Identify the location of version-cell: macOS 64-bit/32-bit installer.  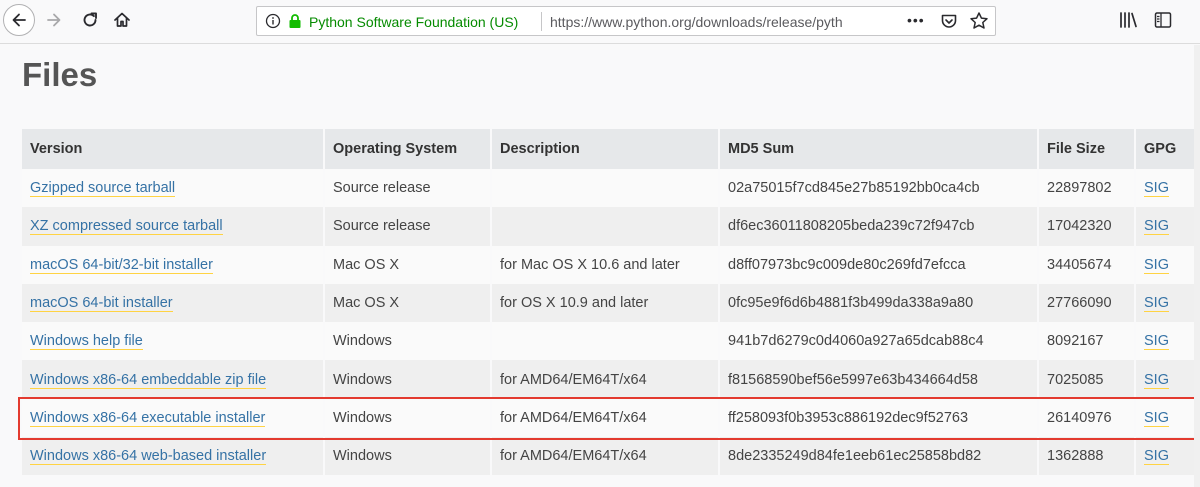
(172, 264).